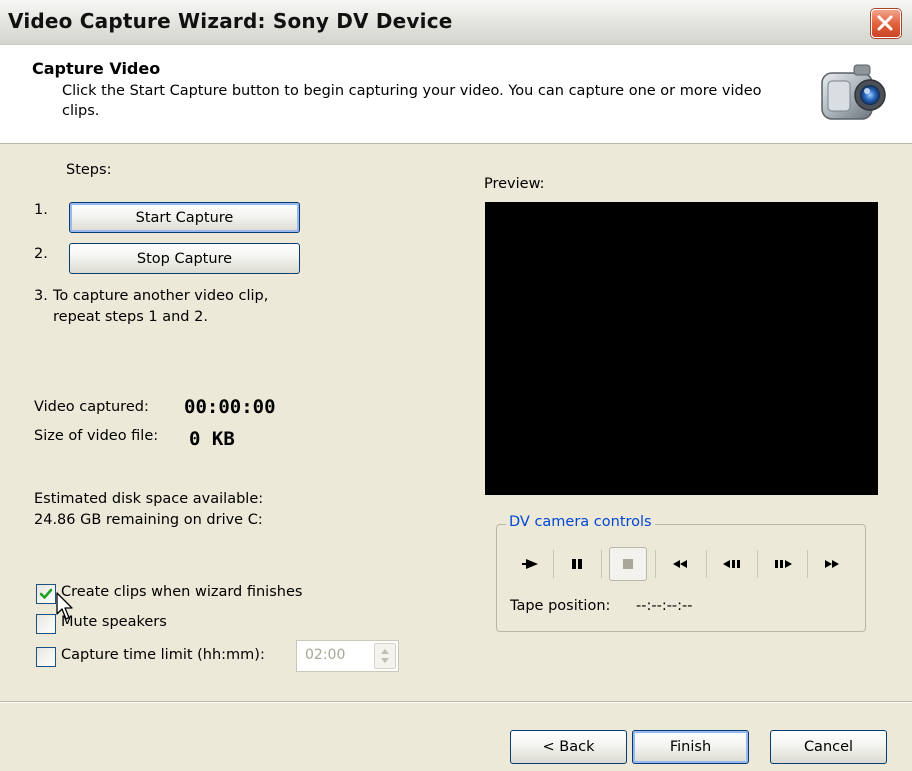 This screenshot has height=771, width=912. What do you see at coordinates (149, 499) in the screenshot?
I see `disk-space-label: Estimated disk space available:` at bounding box center [149, 499].